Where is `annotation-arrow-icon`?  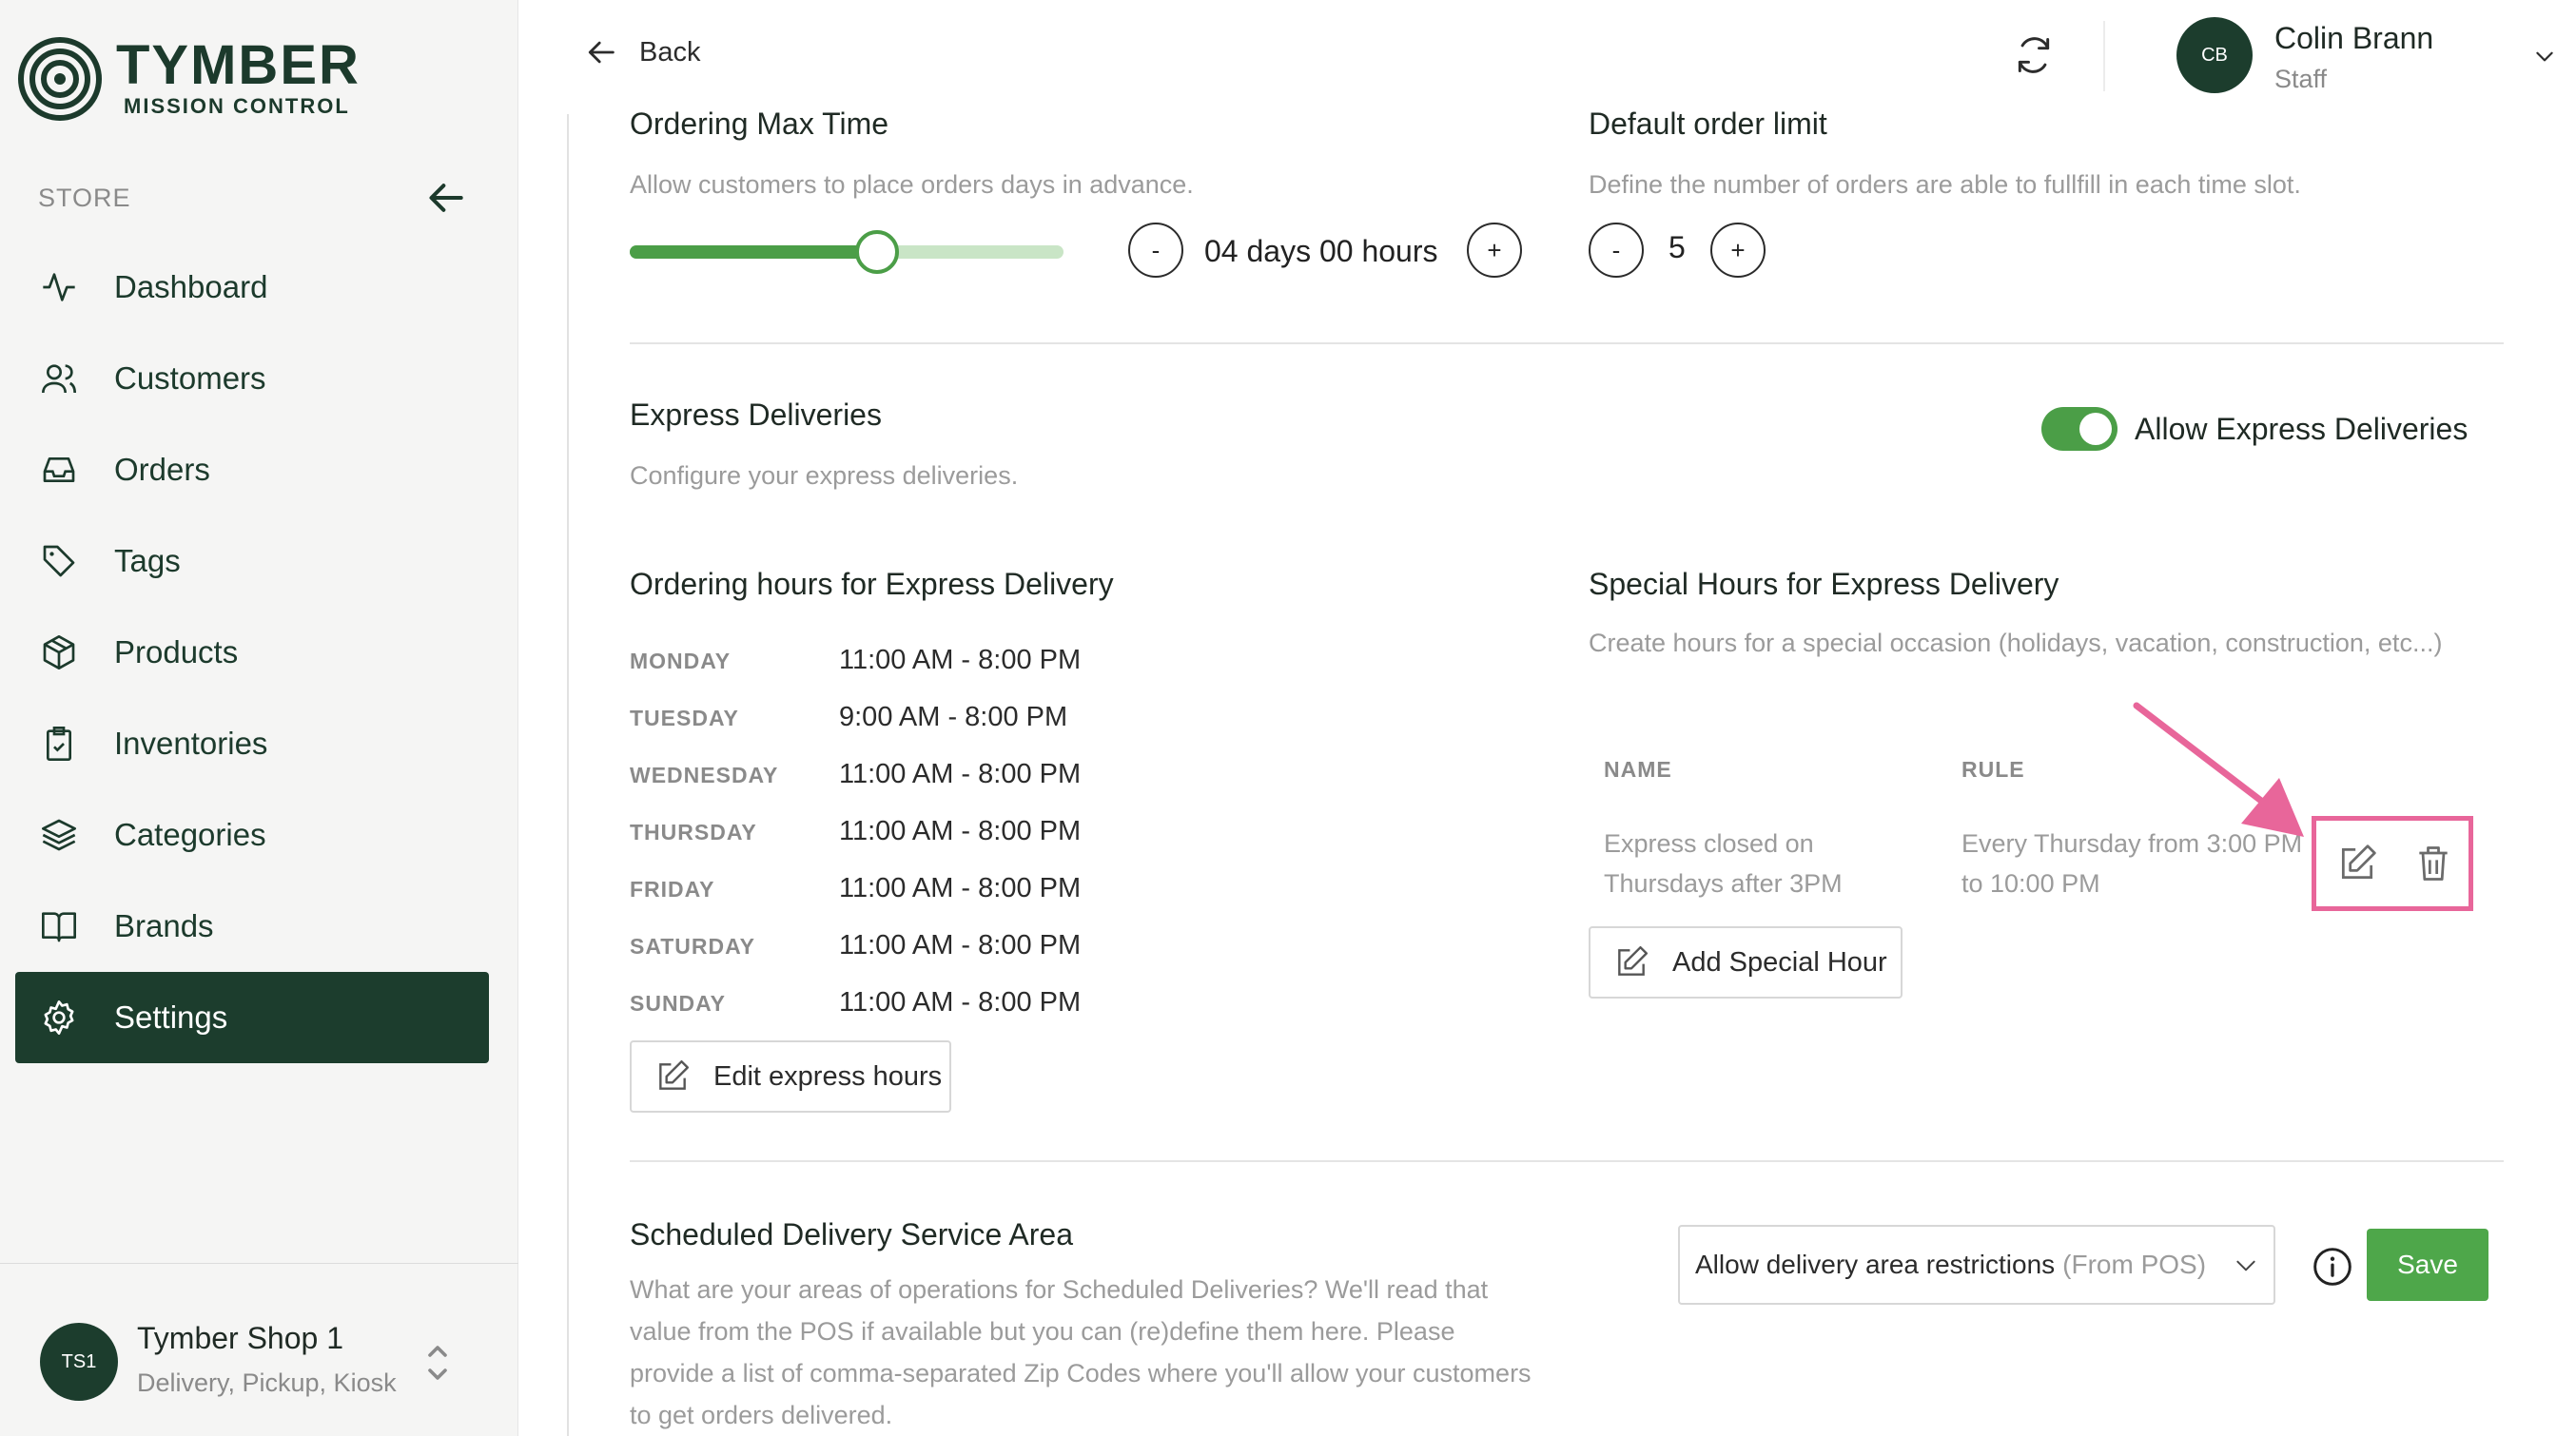
annotation-arrow-icon is located at coordinates (2219, 769).